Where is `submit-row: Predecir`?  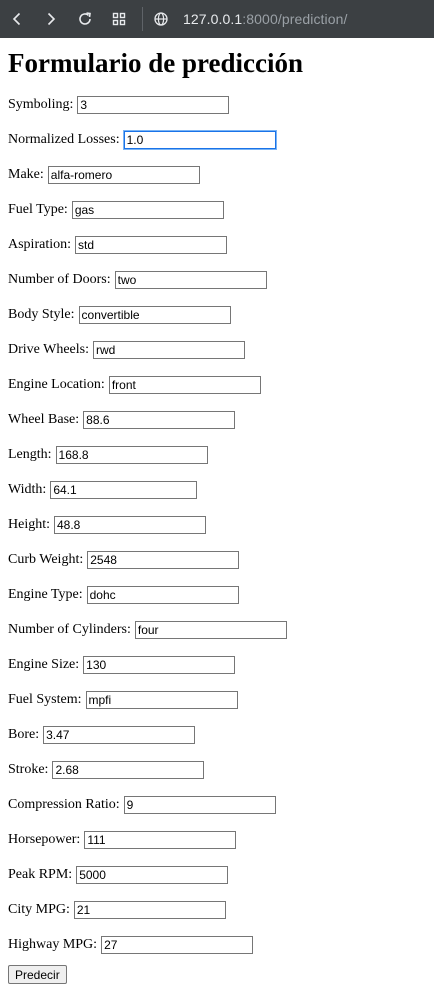
submit-row: Predecir is located at coordinates (217, 974).